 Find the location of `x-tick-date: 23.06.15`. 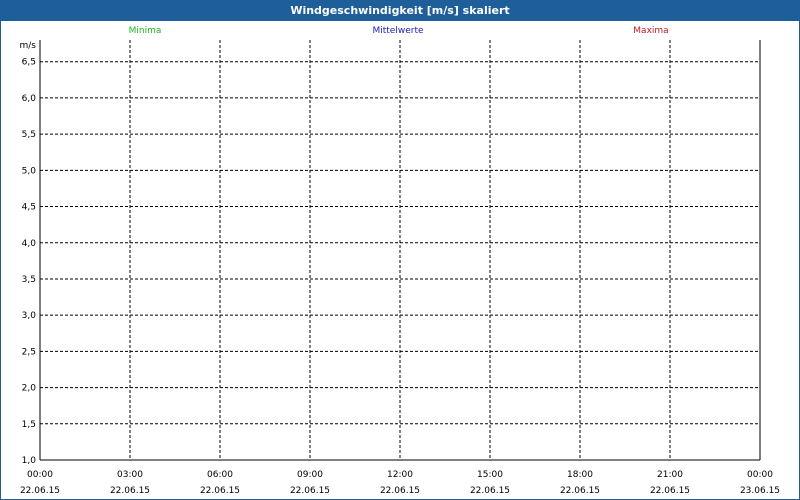

x-tick-date: 23.06.15 is located at coordinates (760, 491).